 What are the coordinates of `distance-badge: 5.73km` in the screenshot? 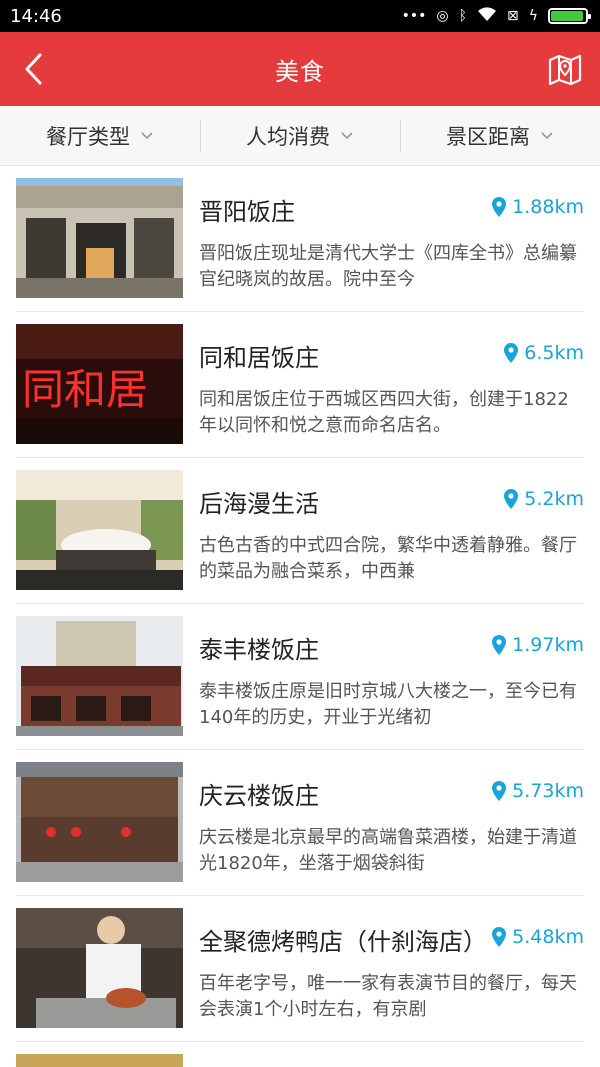 It's located at (538, 791).